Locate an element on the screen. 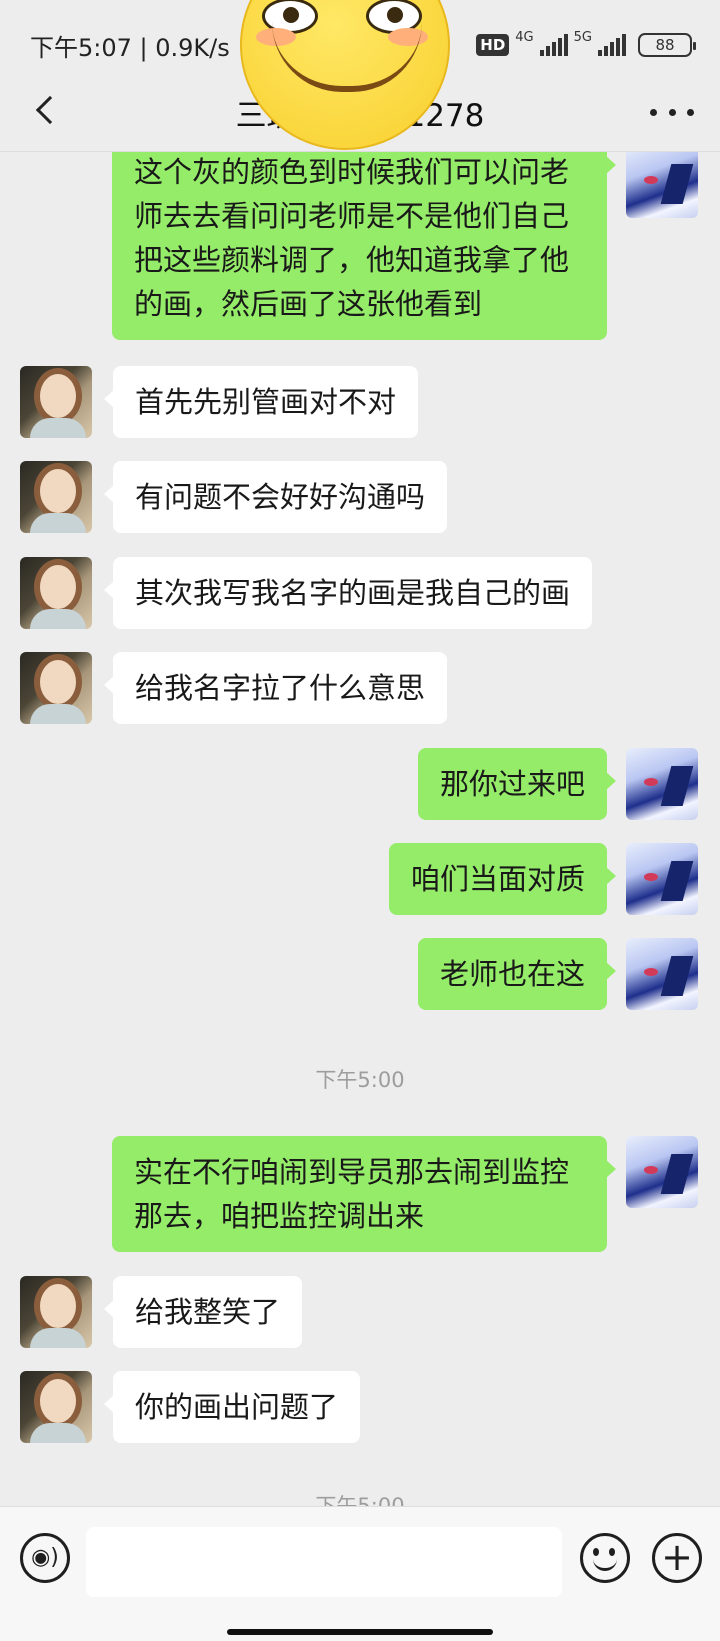 This screenshot has height=1641, width=720. status-time-speed: 下午5:07 | 0.9K/s is located at coordinates (130, 48).